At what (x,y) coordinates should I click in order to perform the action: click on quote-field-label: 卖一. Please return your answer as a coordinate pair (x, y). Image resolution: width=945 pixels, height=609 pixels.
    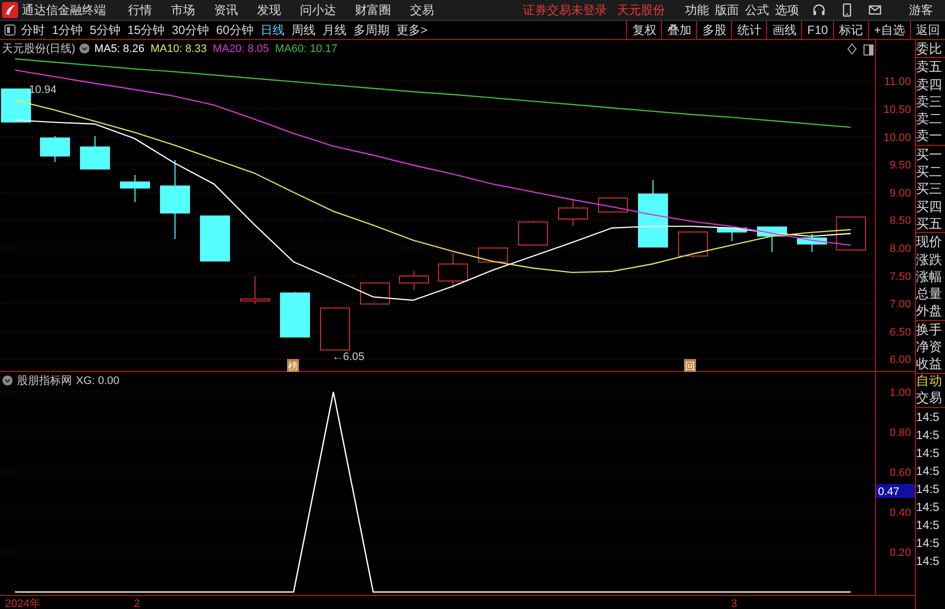
    Looking at the image, I should click on (929, 136).